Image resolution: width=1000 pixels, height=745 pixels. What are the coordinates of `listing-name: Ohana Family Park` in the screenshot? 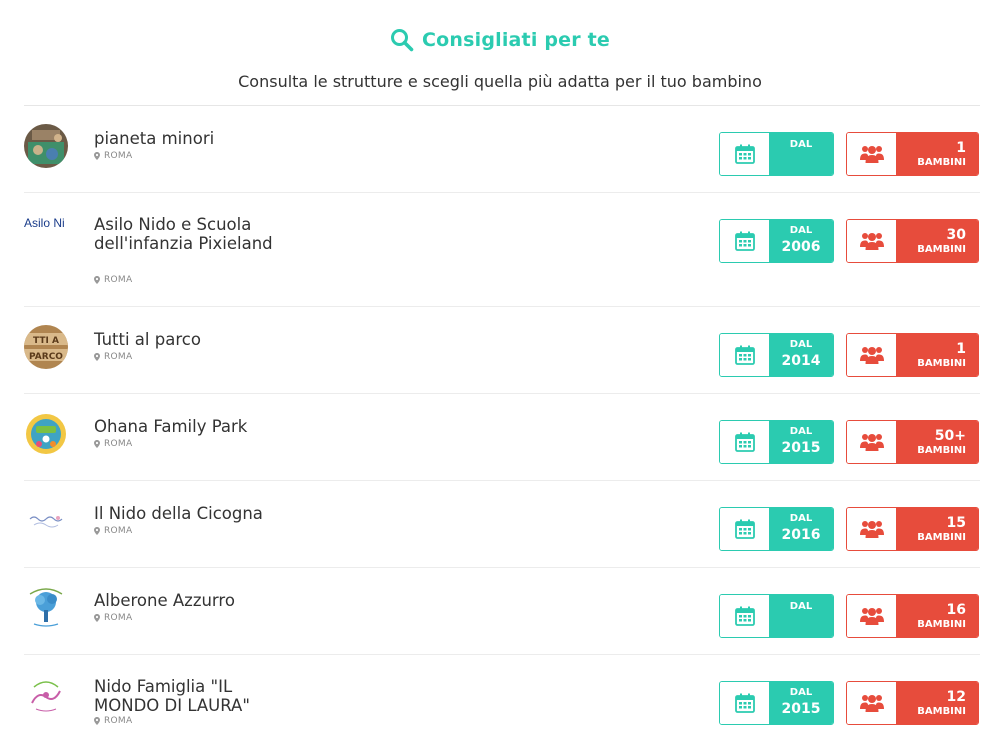 It's located at (186, 426).